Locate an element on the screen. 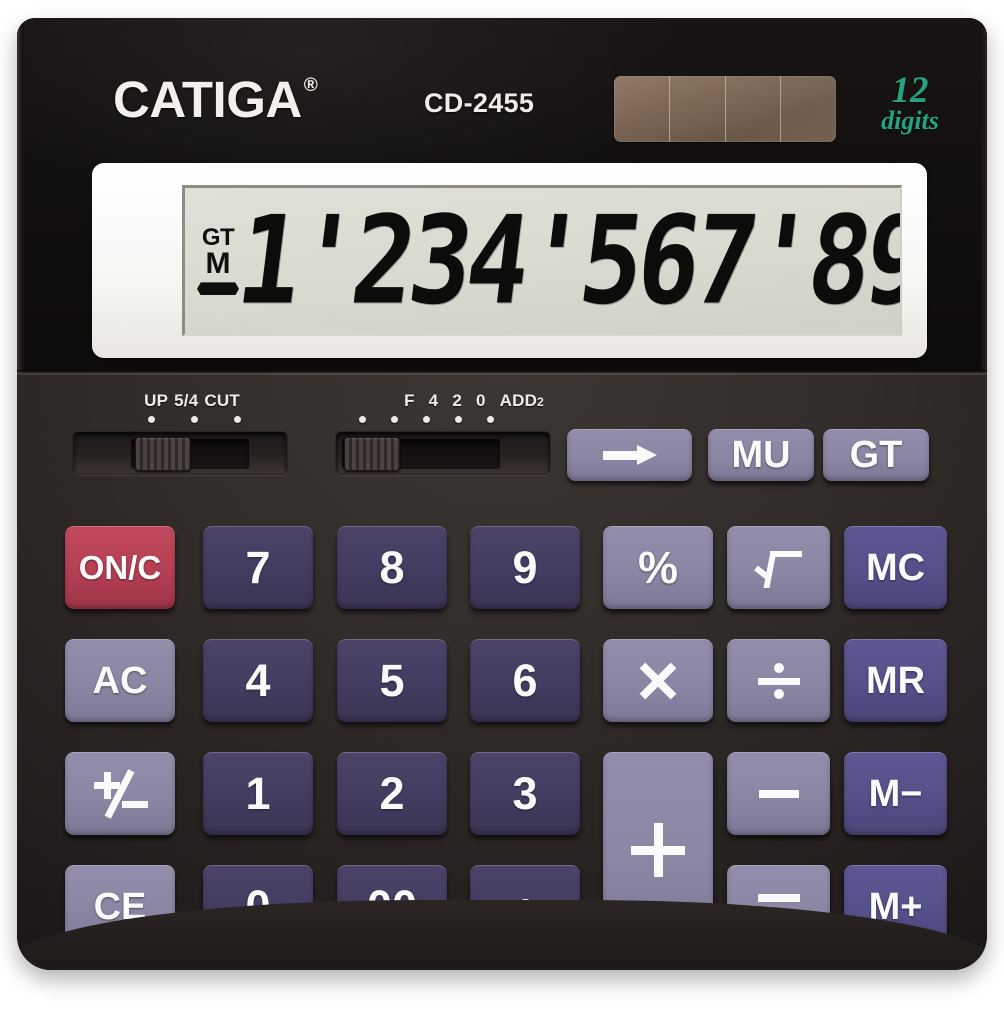 The height and width of the screenshot is (1025, 1004). model-number: CD-2455 is located at coordinates (479, 103).